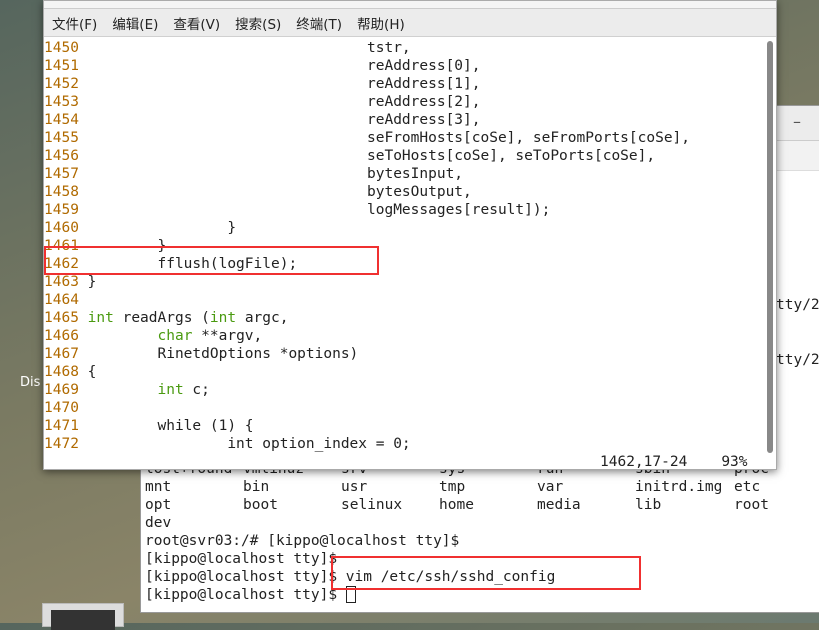 This screenshot has height=630, width=819. Describe the element at coordinates (188, 318) in the screenshot. I see `code-text: int readArgs (int argc,` at that location.